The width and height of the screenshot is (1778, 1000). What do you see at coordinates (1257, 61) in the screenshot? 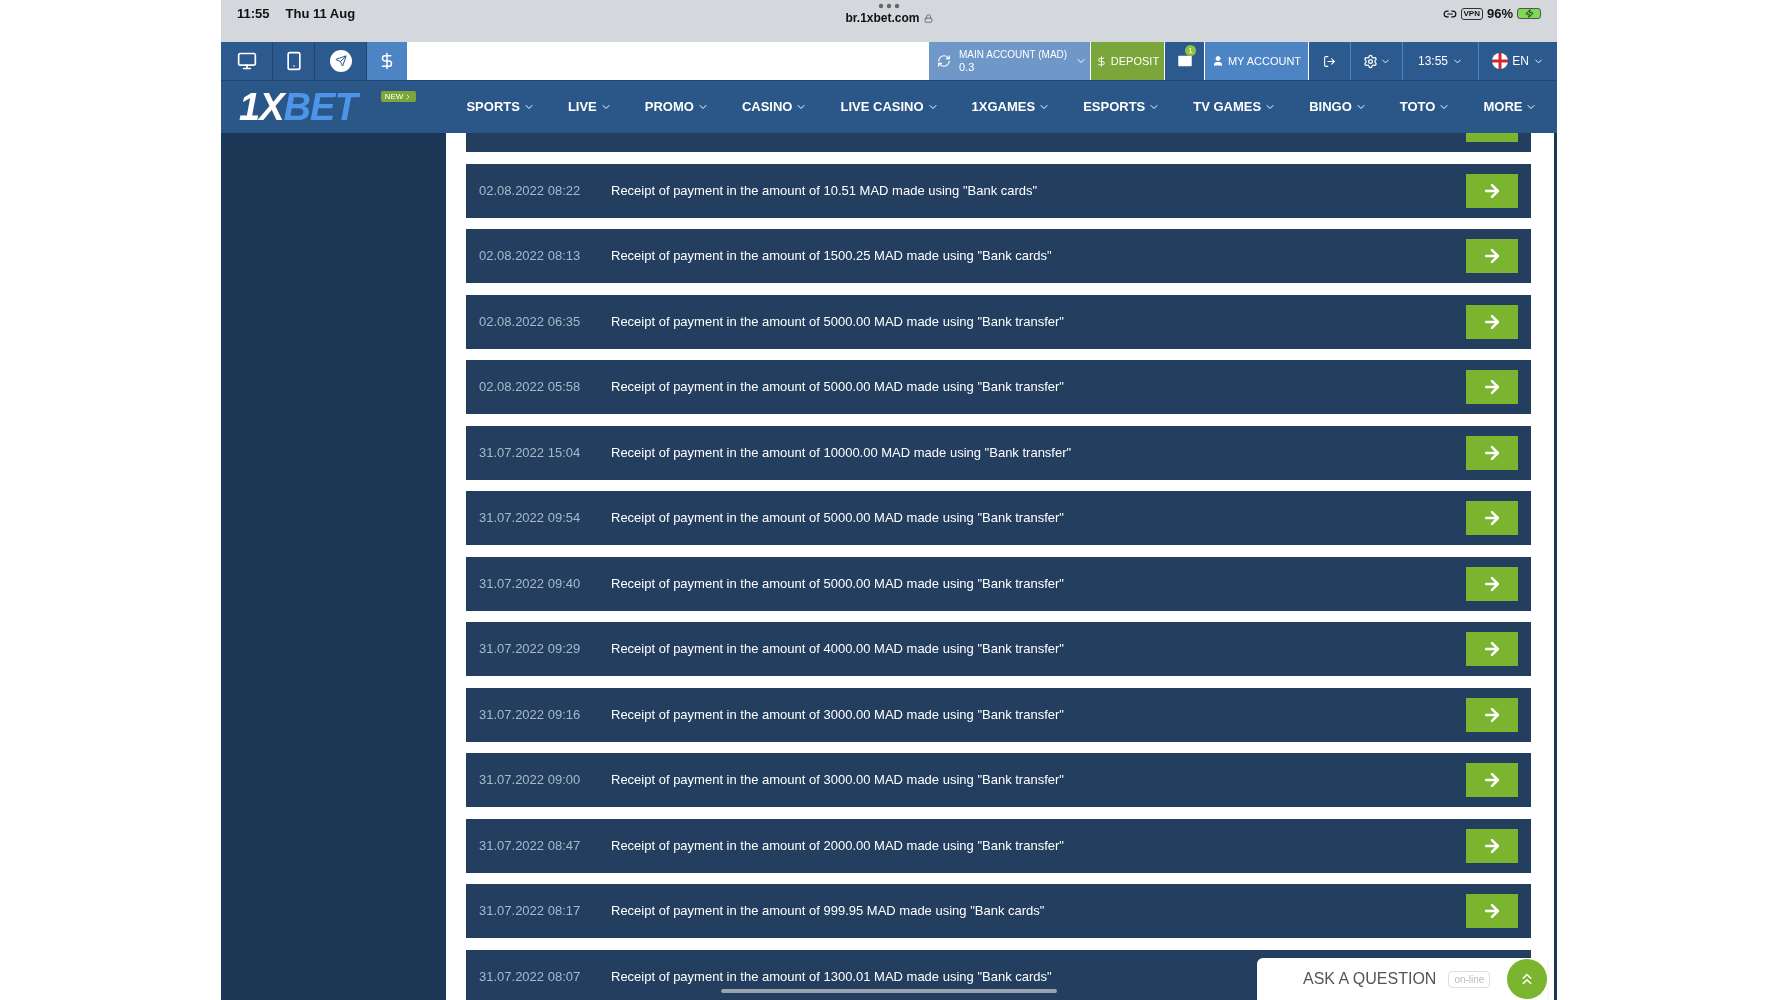
I see `my-account-button: MY ACCOUNT` at bounding box center [1257, 61].